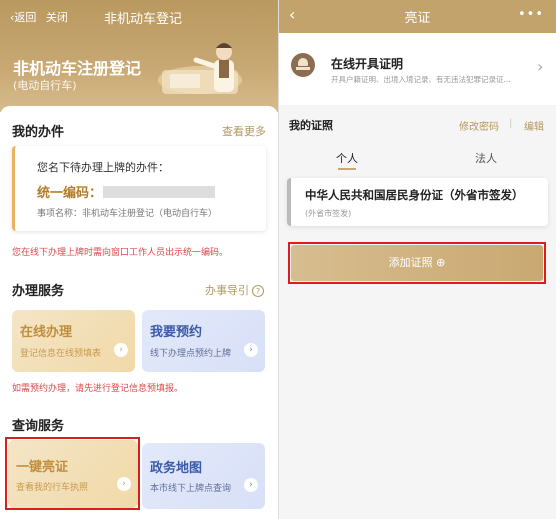 Image resolution: width=556 pixels, height=519 pixels. I want to click on redacted-code, so click(159, 192).